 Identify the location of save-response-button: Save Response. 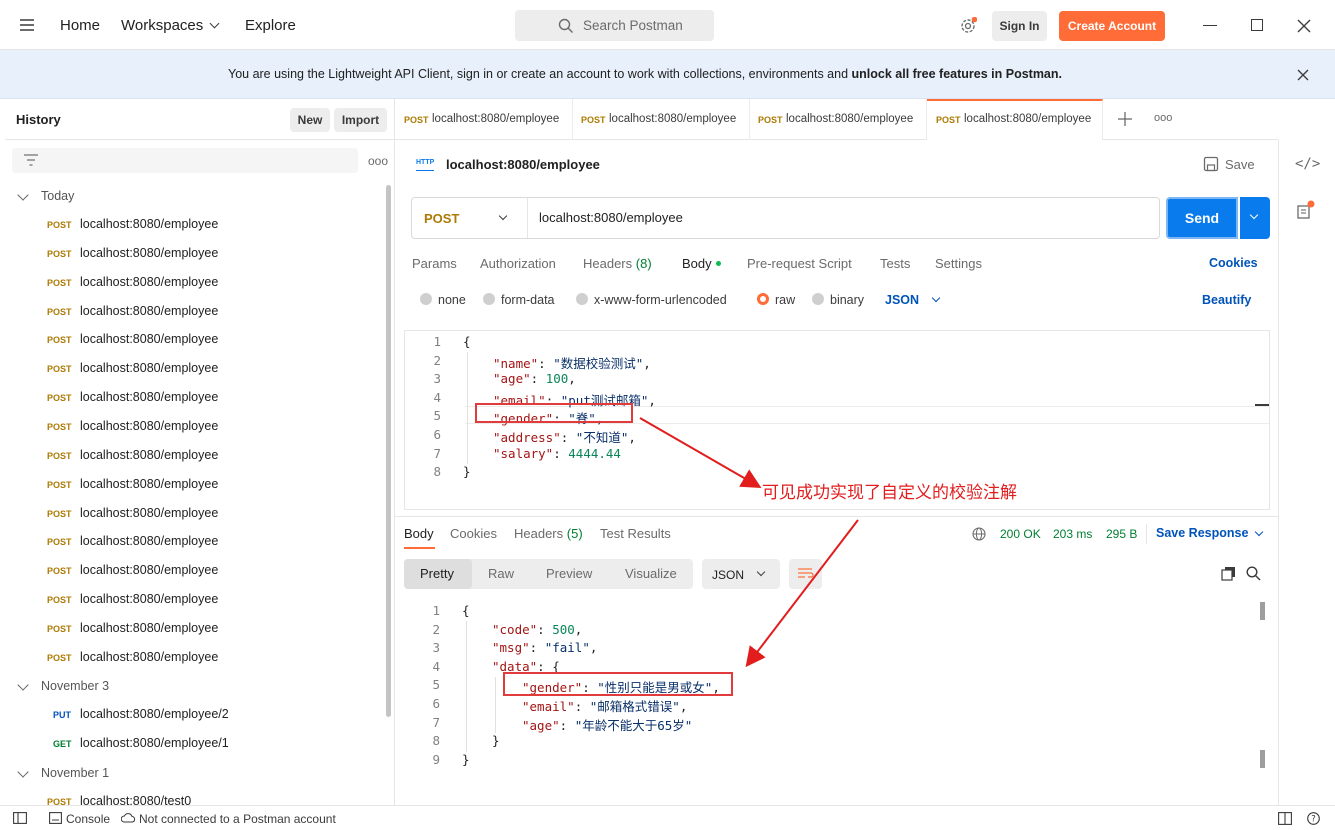
(1202, 533).